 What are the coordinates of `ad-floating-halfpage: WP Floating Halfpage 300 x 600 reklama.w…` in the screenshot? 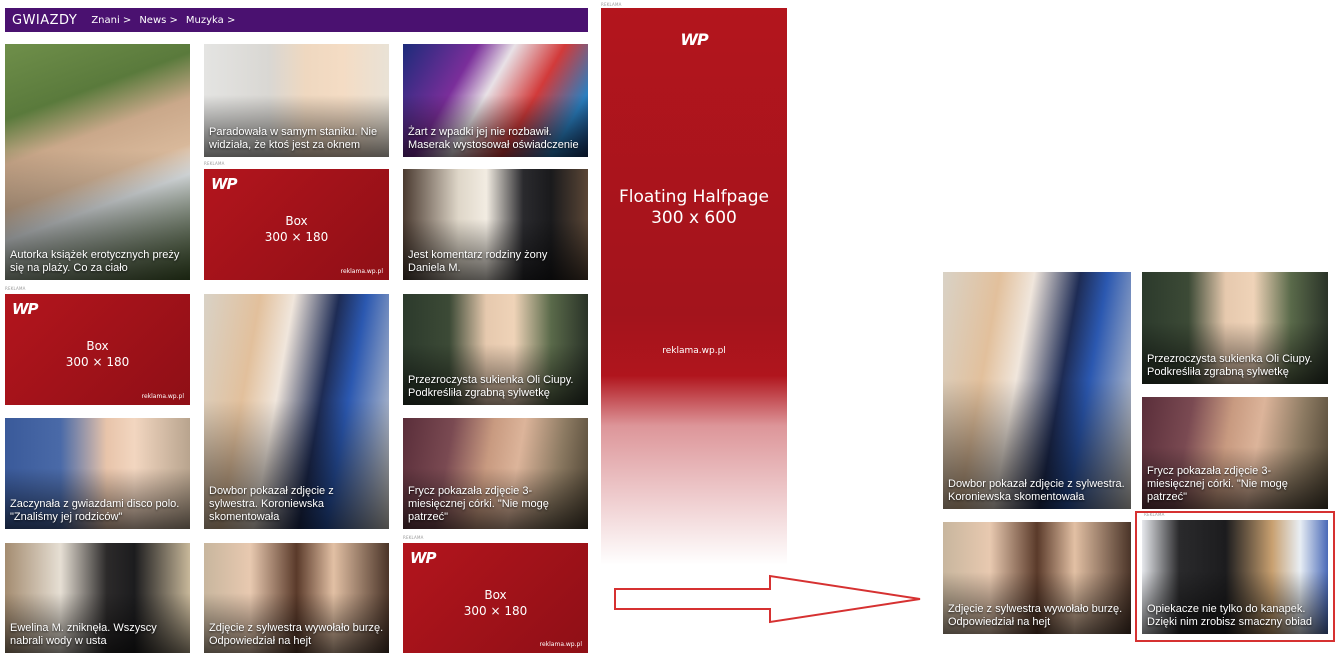 It's located at (694, 286).